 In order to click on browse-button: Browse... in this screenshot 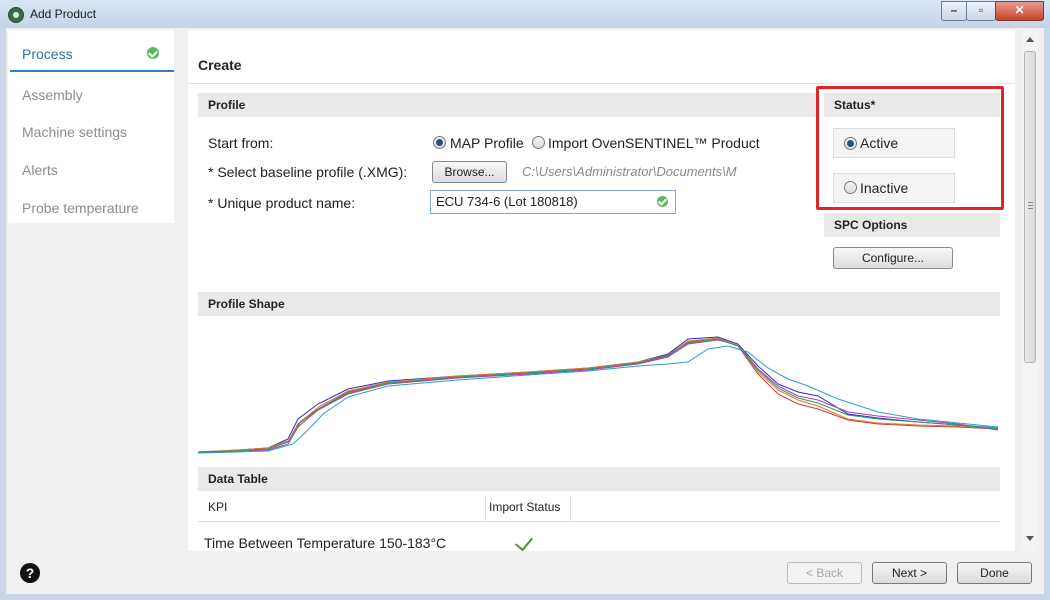, I will do `click(469, 172)`.